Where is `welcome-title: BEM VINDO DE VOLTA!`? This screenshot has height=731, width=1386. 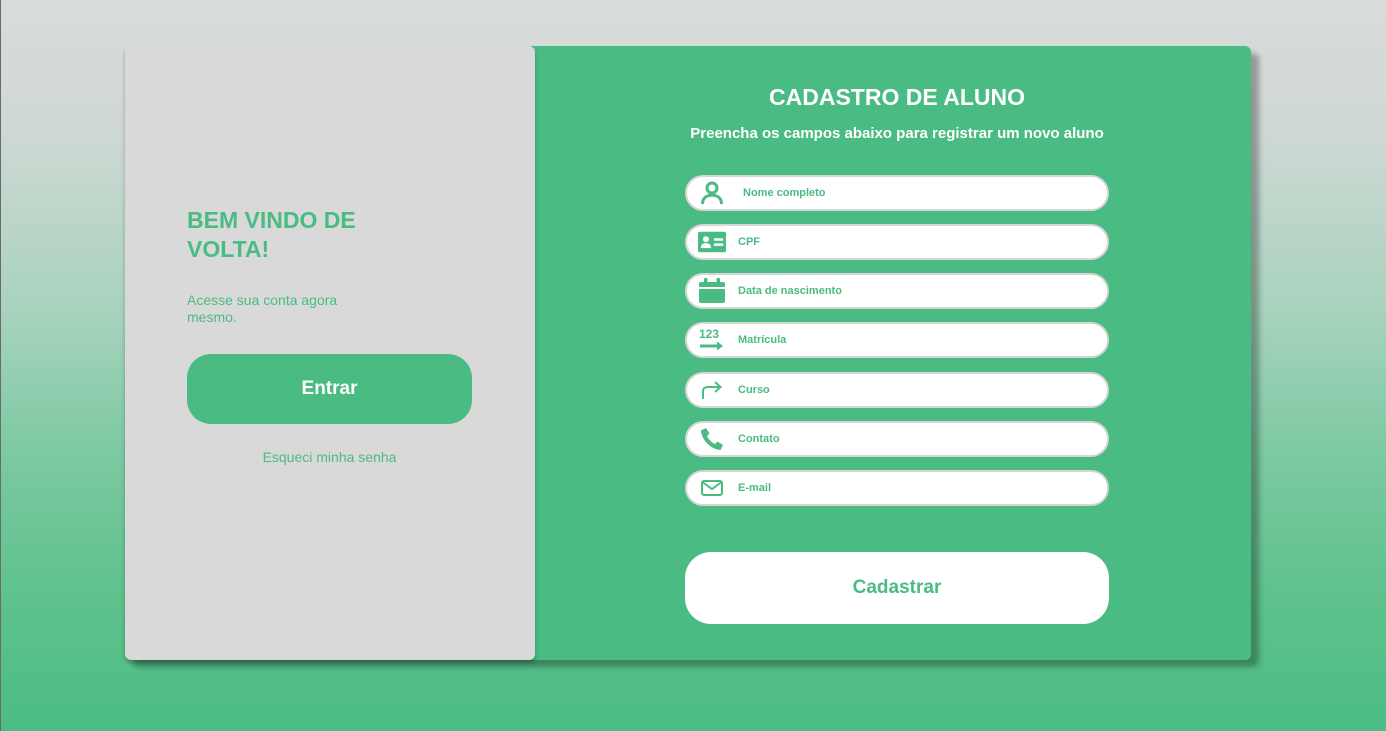
welcome-title: BEM VINDO DE VOLTA! is located at coordinates (271, 234).